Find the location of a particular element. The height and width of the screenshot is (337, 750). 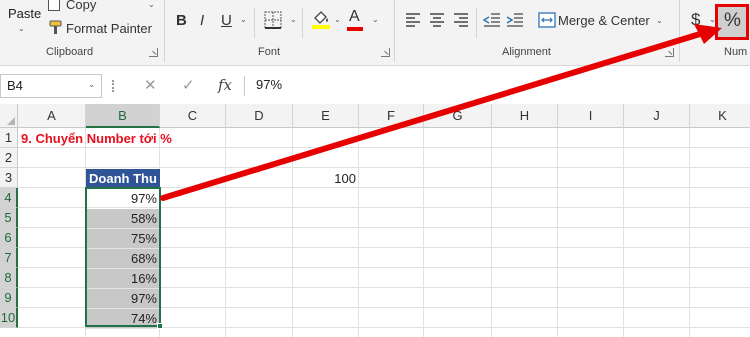

formula-bar: B4 ⌄ ✕ ✓ fx 97% is located at coordinates (375, 85).